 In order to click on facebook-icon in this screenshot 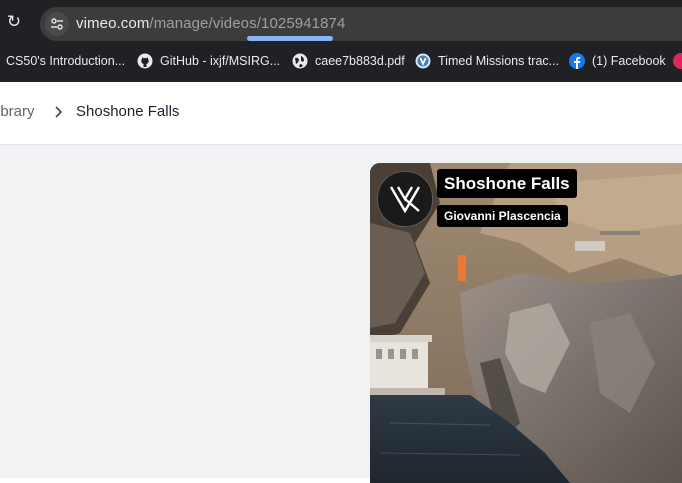, I will do `click(577, 61)`.